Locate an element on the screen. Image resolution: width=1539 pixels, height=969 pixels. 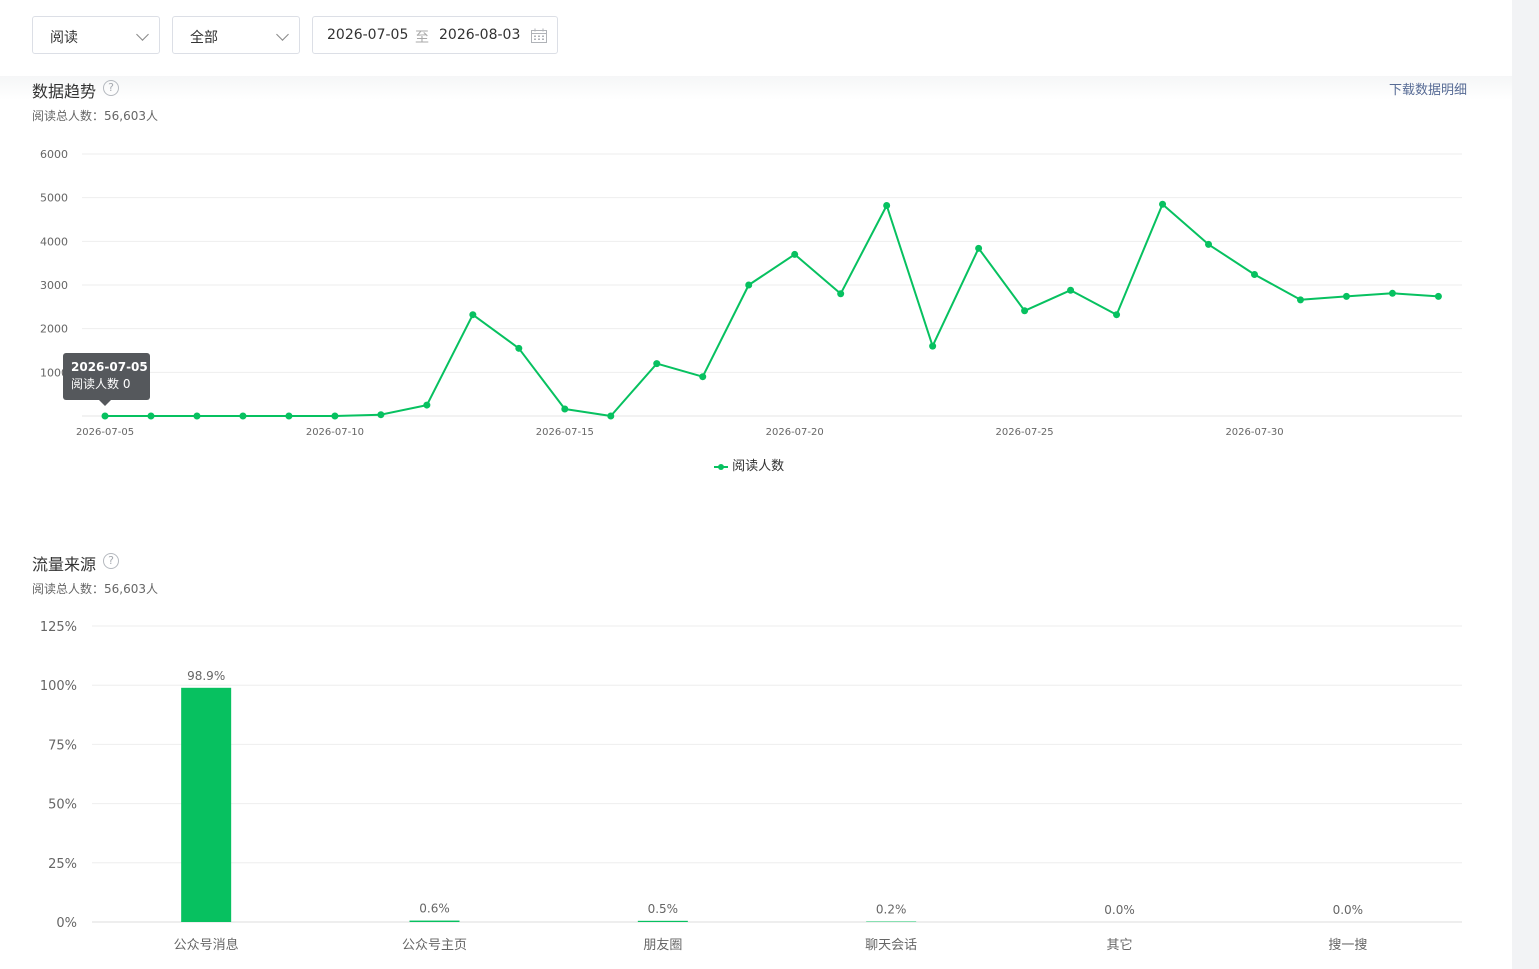
metric-select-value: 阅读 is located at coordinates (64, 38).